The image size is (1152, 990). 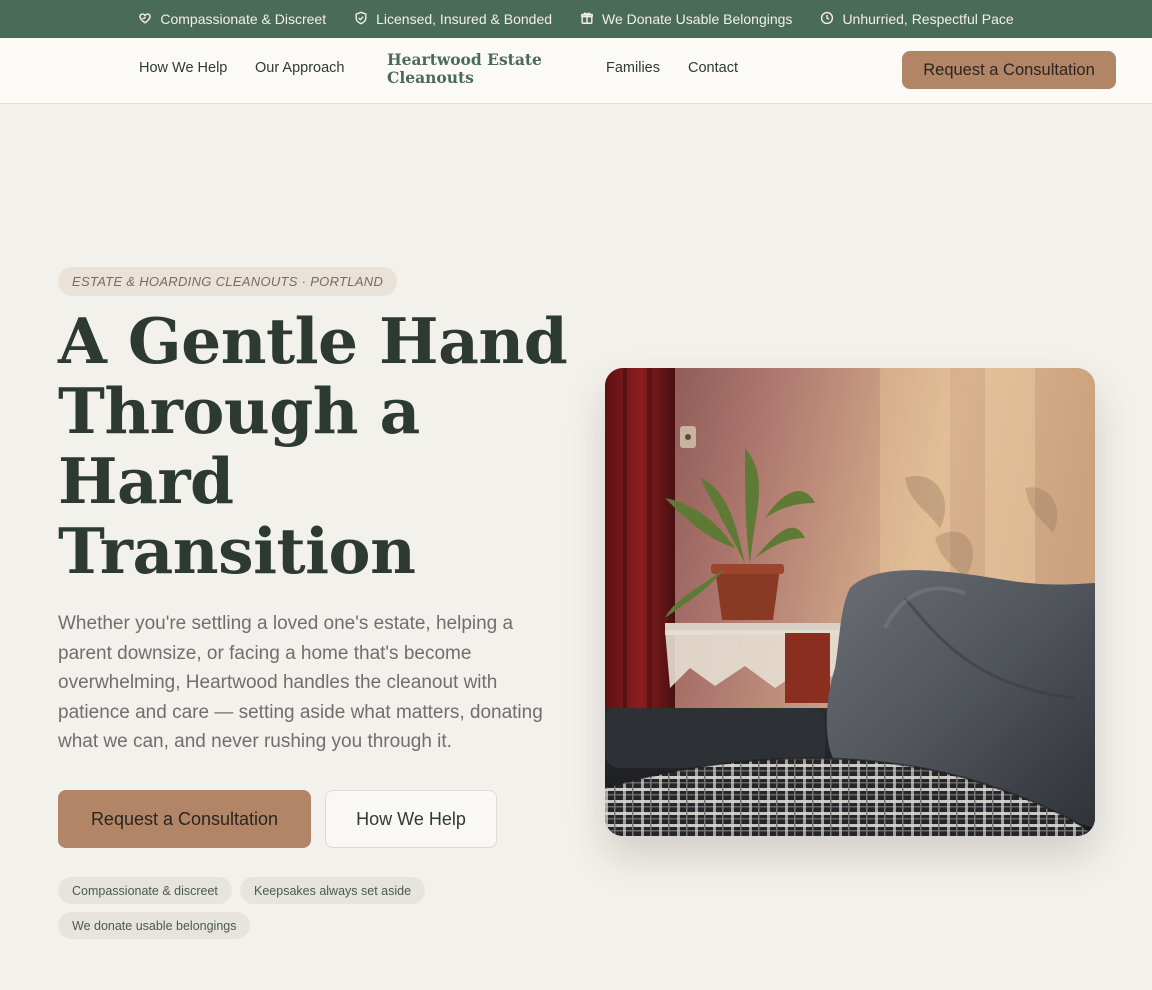 I want to click on feature-chip-keepsakes: Keepsakes always set aside, so click(x=333, y=890).